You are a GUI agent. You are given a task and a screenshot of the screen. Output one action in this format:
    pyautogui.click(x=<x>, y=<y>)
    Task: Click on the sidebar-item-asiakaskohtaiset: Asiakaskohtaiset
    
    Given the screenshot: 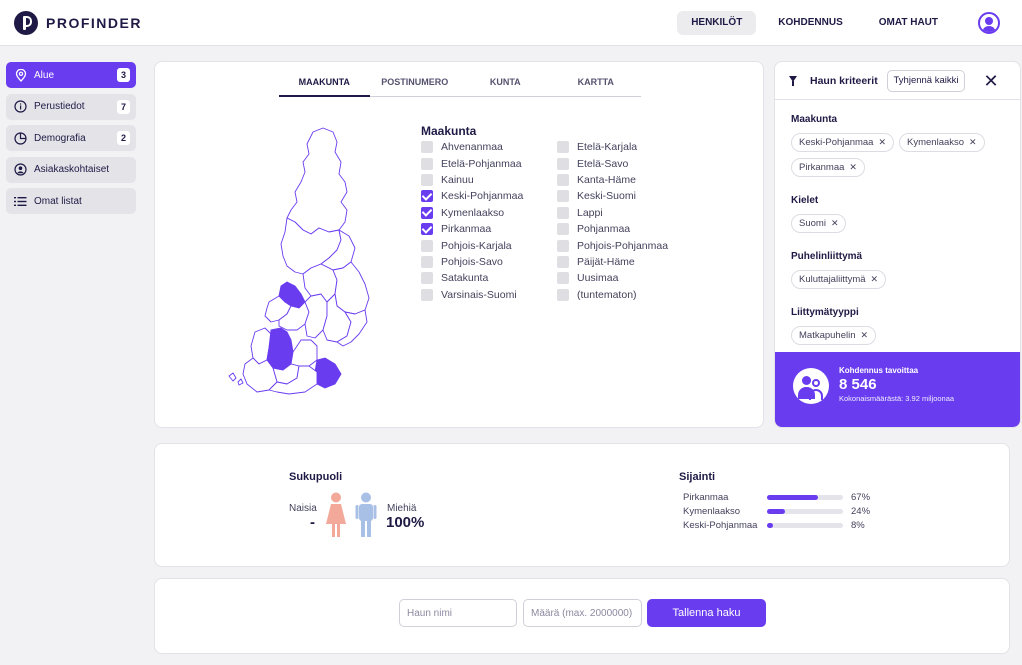 What is the action you would take?
    pyautogui.click(x=71, y=169)
    